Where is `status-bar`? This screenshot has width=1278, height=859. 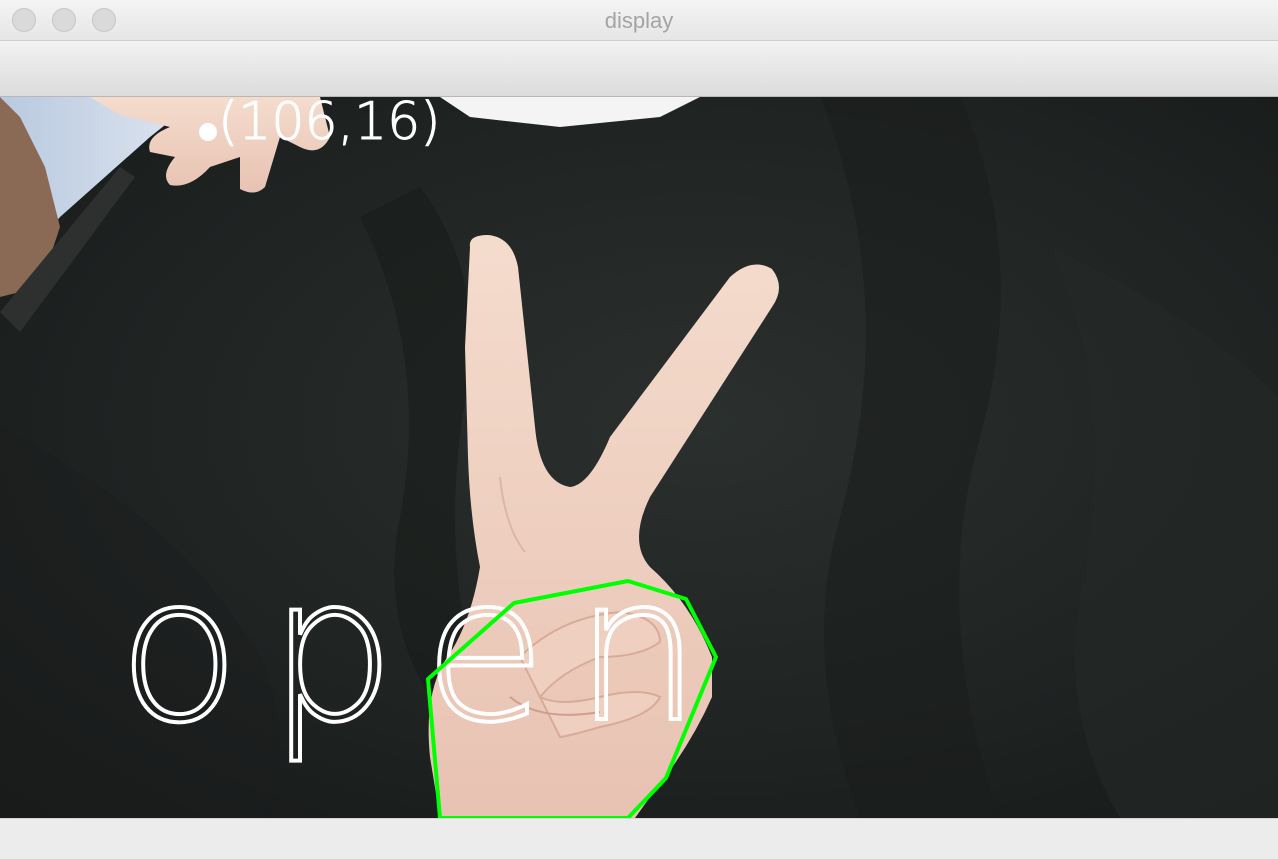 status-bar is located at coordinates (639, 838).